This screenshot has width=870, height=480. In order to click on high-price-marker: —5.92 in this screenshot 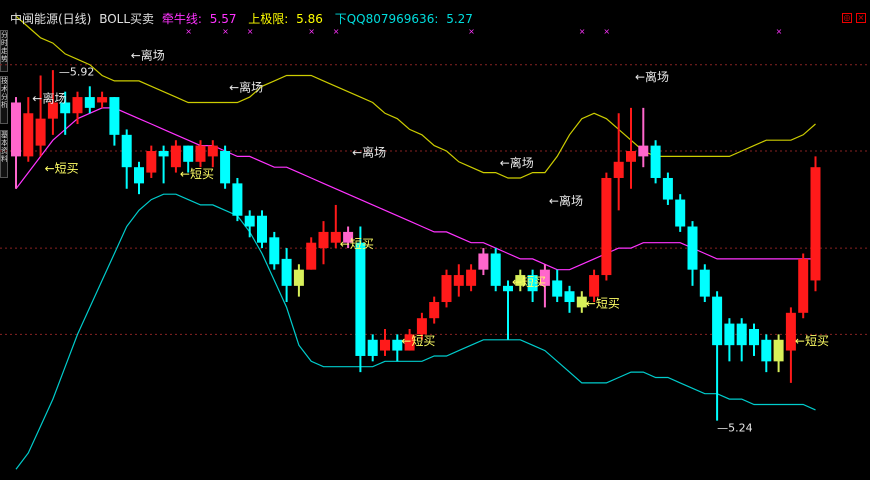, I will do `click(77, 72)`.